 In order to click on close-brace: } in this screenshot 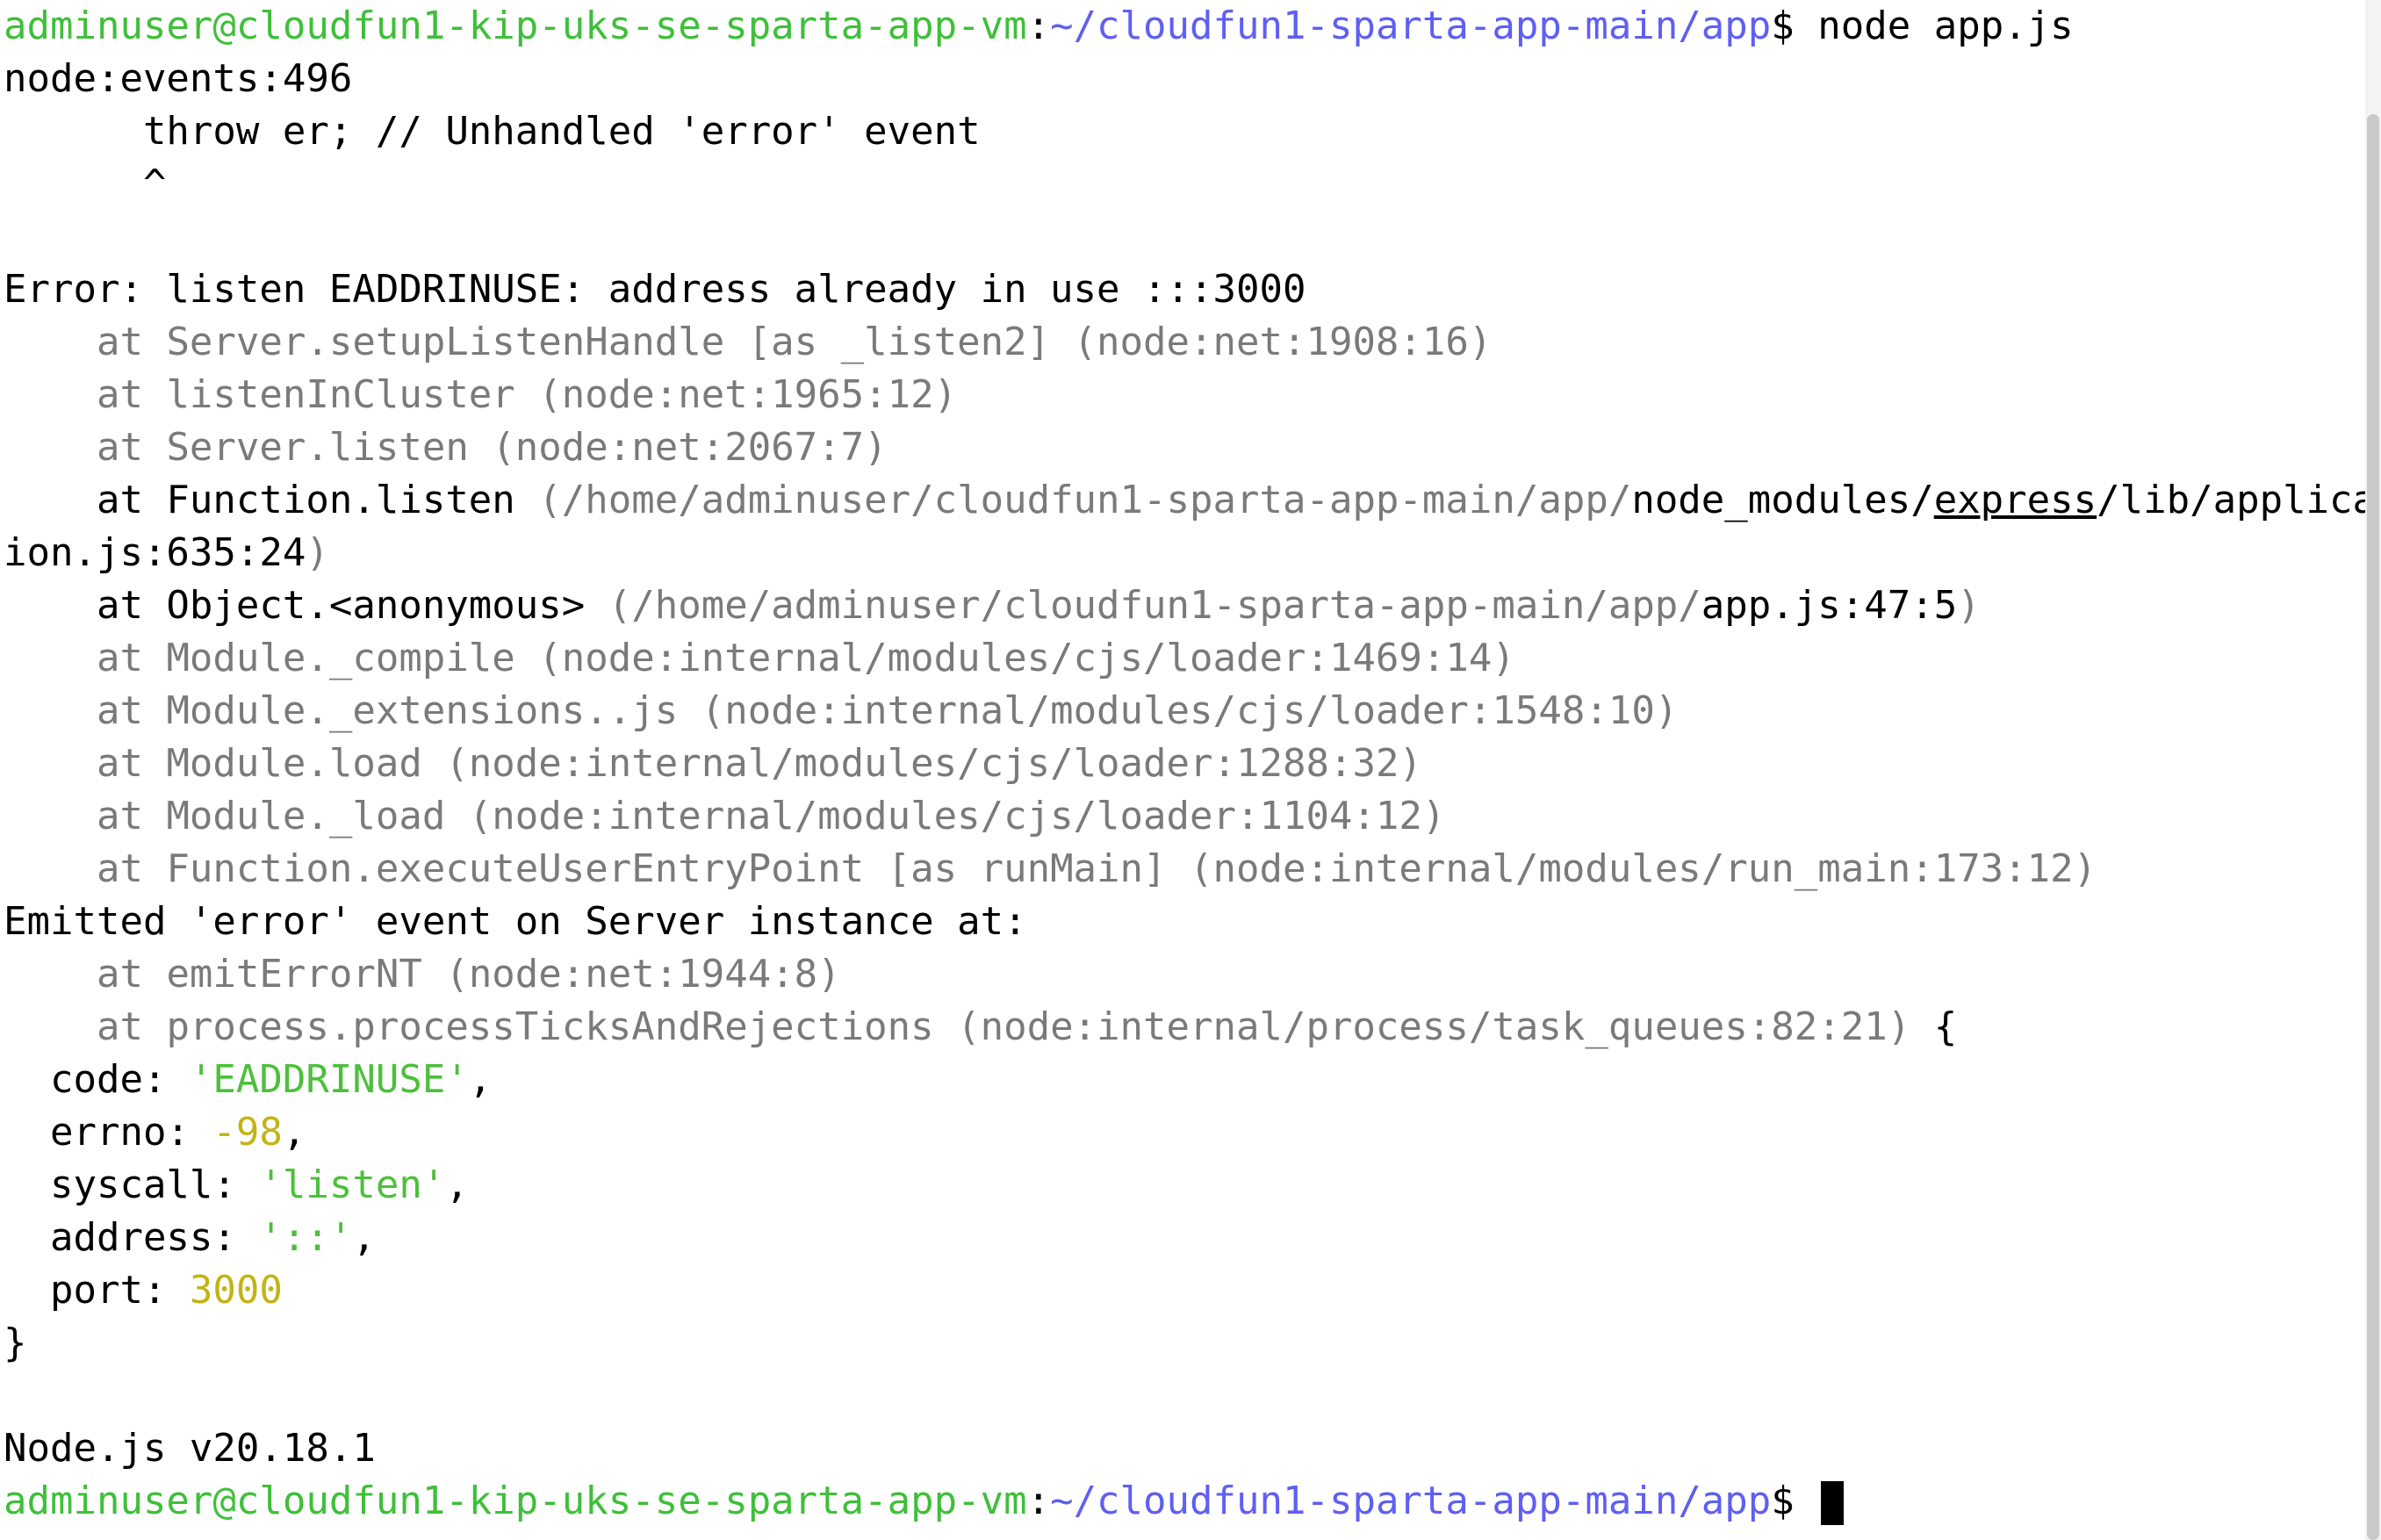, I will do `click(16, 1343)`.